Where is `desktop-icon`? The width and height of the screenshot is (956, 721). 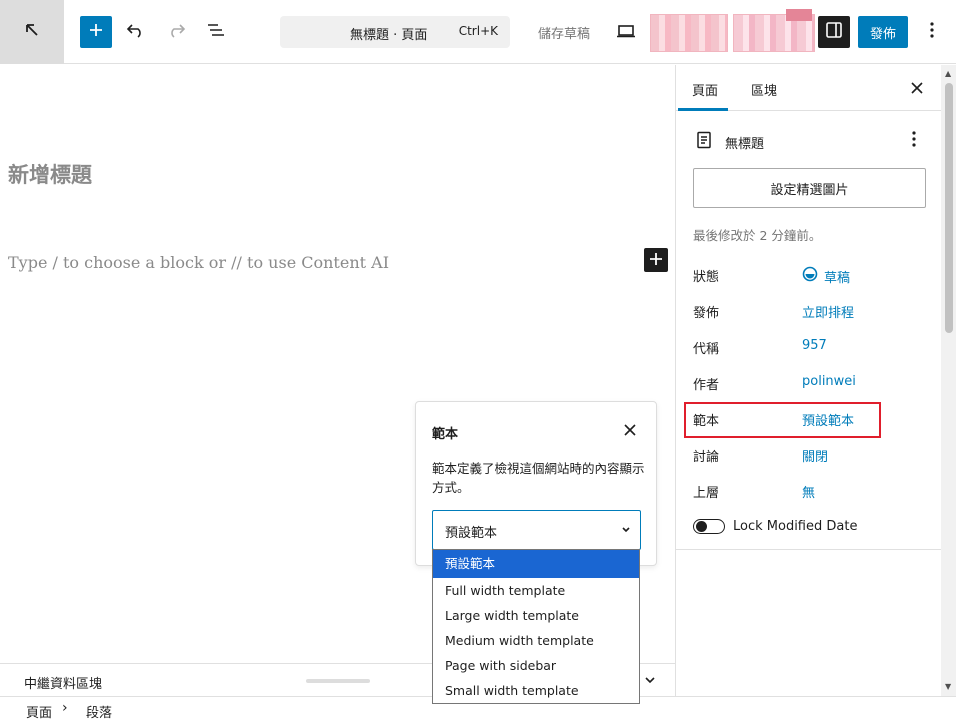 desktop-icon is located at coordinates (626, 32).